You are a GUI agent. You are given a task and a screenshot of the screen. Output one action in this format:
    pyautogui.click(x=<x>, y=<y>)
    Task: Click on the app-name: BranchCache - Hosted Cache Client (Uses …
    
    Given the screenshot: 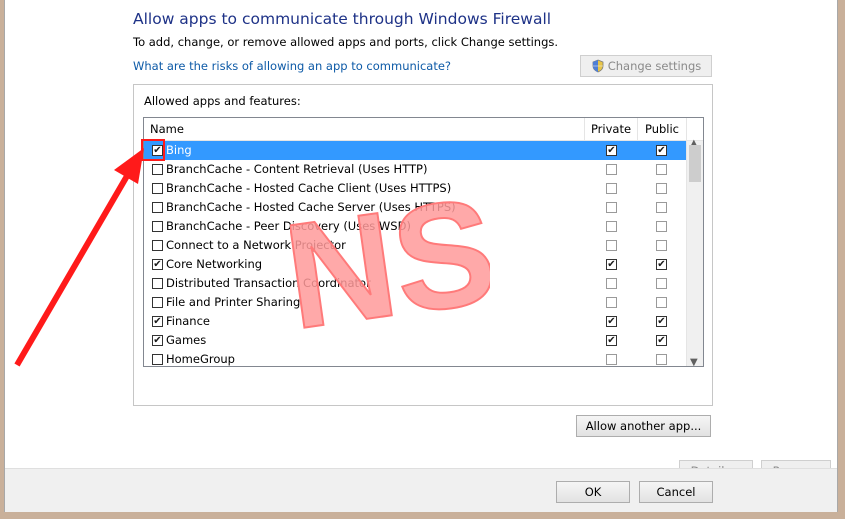 What is the action you would take?
    pyautogui.click(x=309, y=188)
    